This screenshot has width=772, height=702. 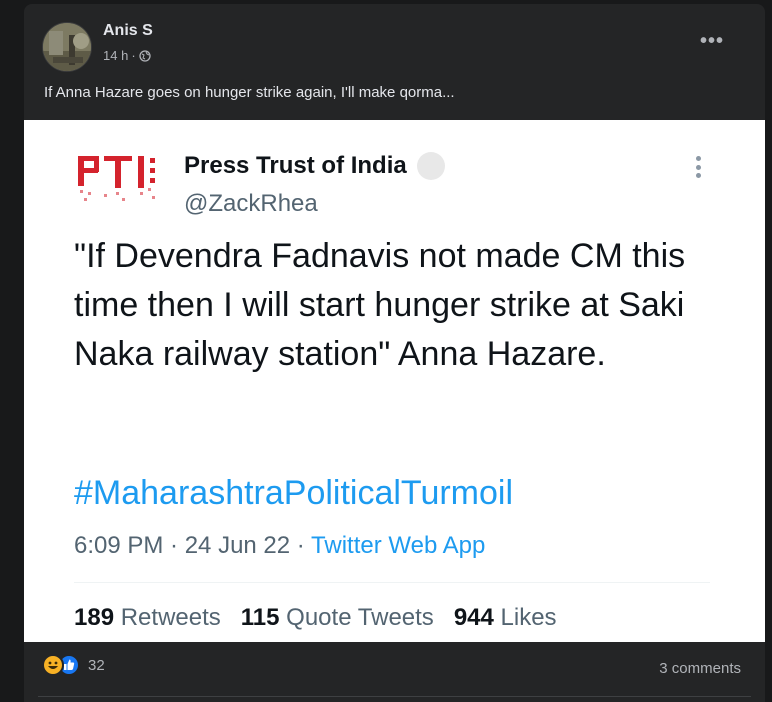 What do you see at coordinates (128, 31) in the screenshot?
I see `post-author: Anis S` at bounding box center [128, 31].